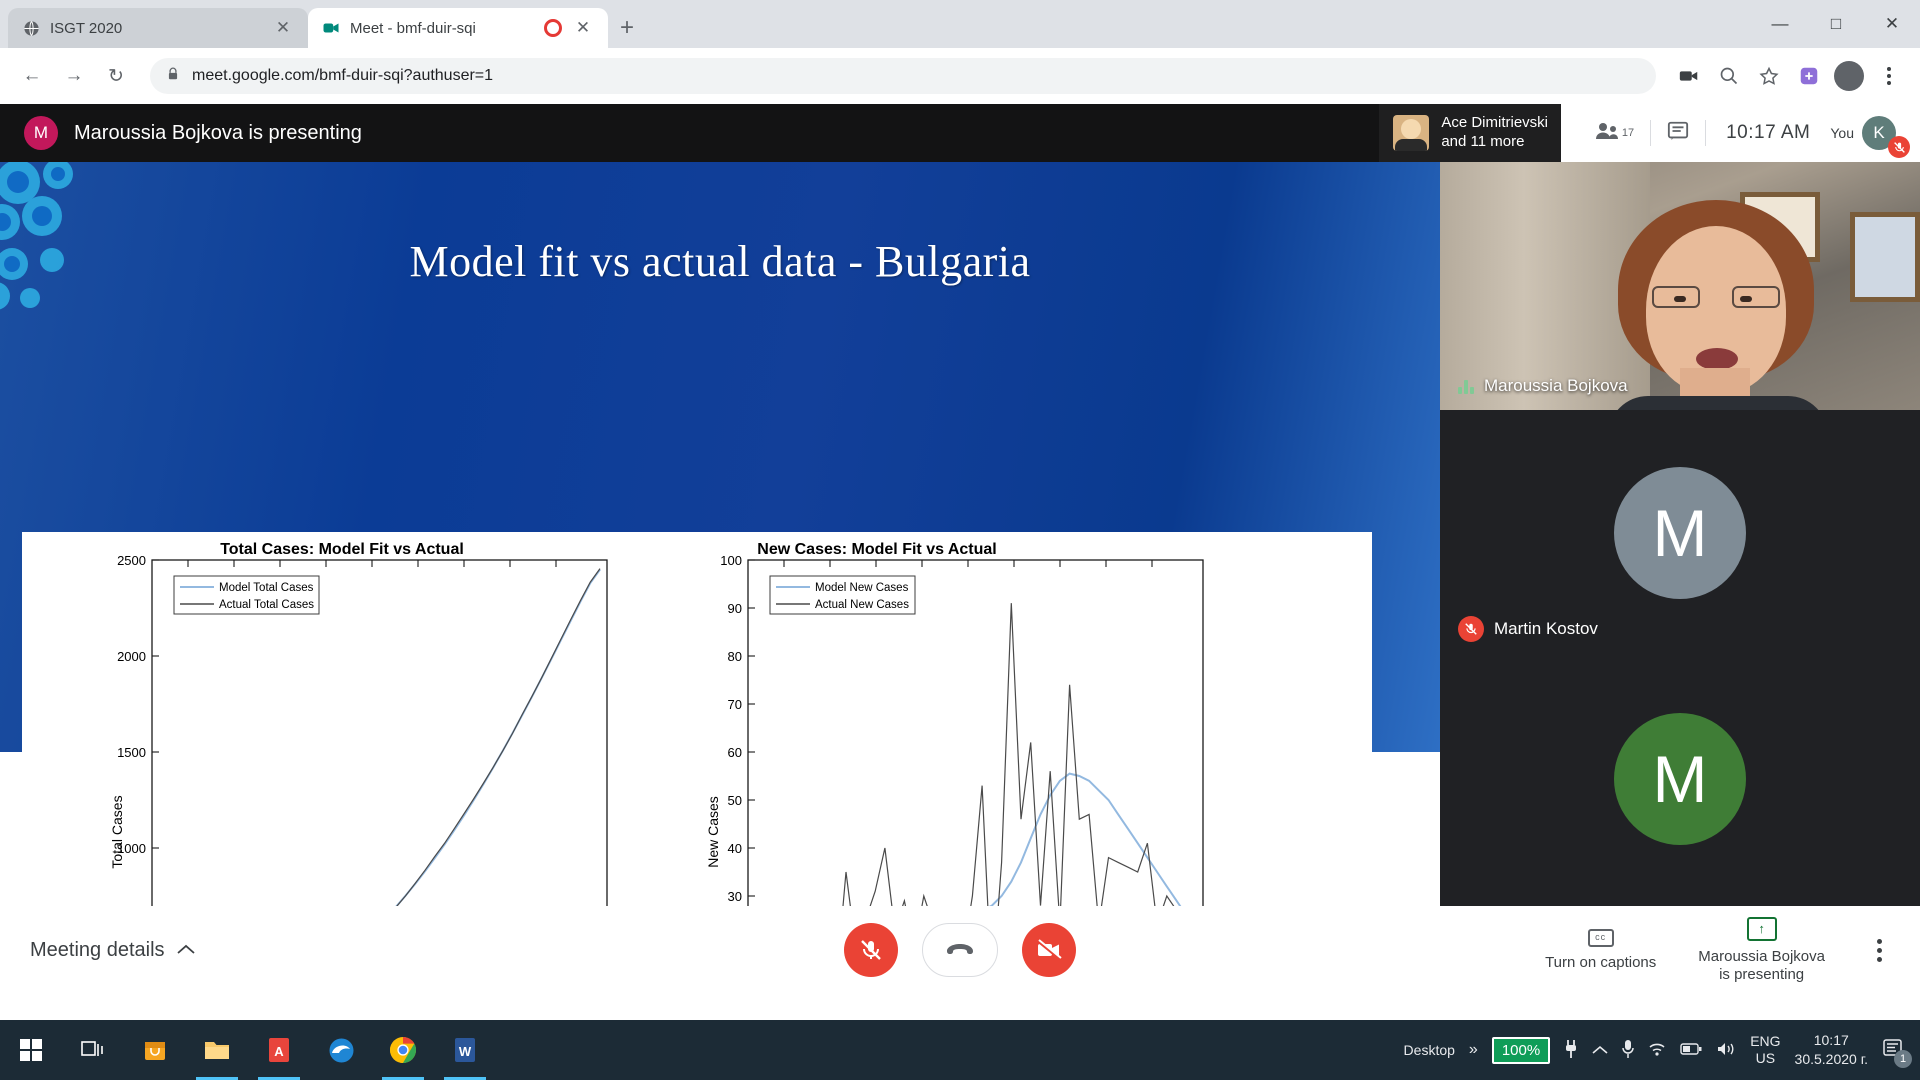 This screenshot has width=1920, height=1080. I want to click on wifi-icon, so click(1657, 1050).